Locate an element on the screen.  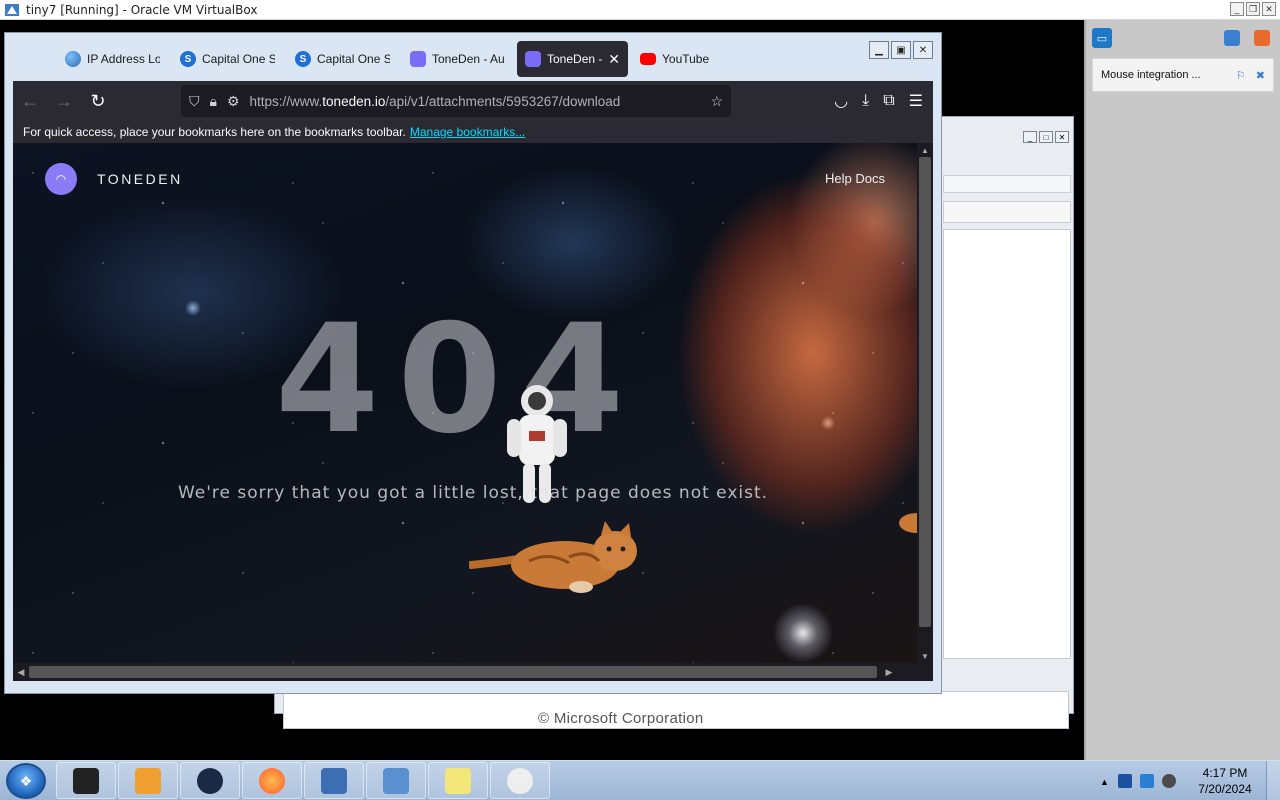
show-hidden-icons-icon: ▲ is located at coordinates (1105, 782).